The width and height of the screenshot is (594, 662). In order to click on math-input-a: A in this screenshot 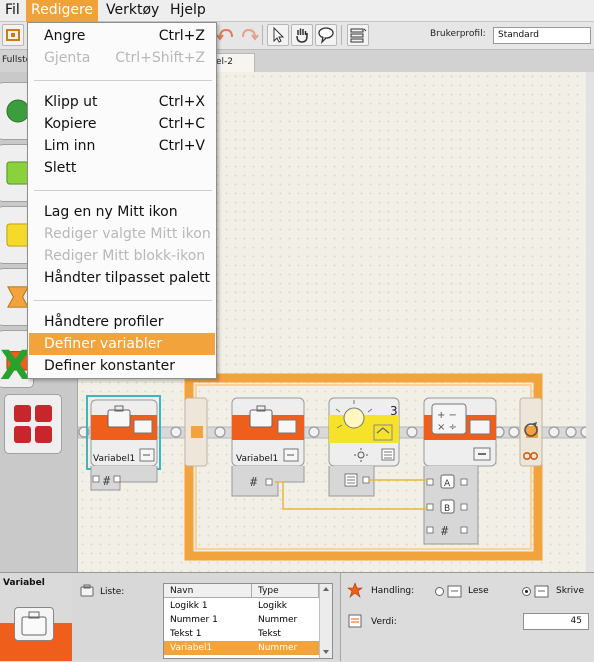, I will do `click(447, 484)`.